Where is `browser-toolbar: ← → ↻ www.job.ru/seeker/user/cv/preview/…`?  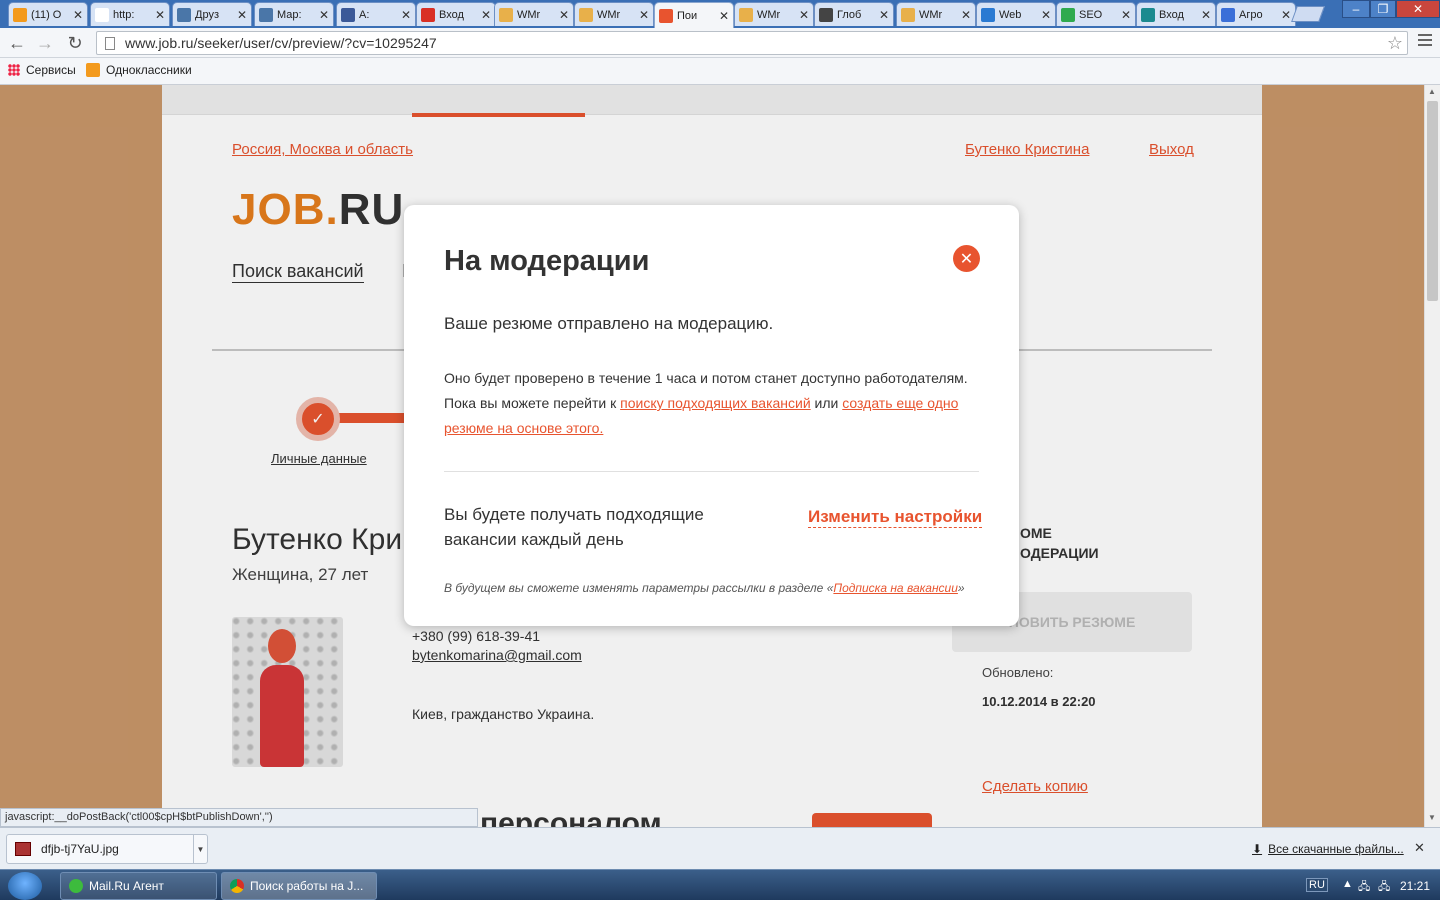
browser-toolbar: ← → ↻ www.job.ru/seeker/user/cv/preview/… is located at coordinates (720, 43).